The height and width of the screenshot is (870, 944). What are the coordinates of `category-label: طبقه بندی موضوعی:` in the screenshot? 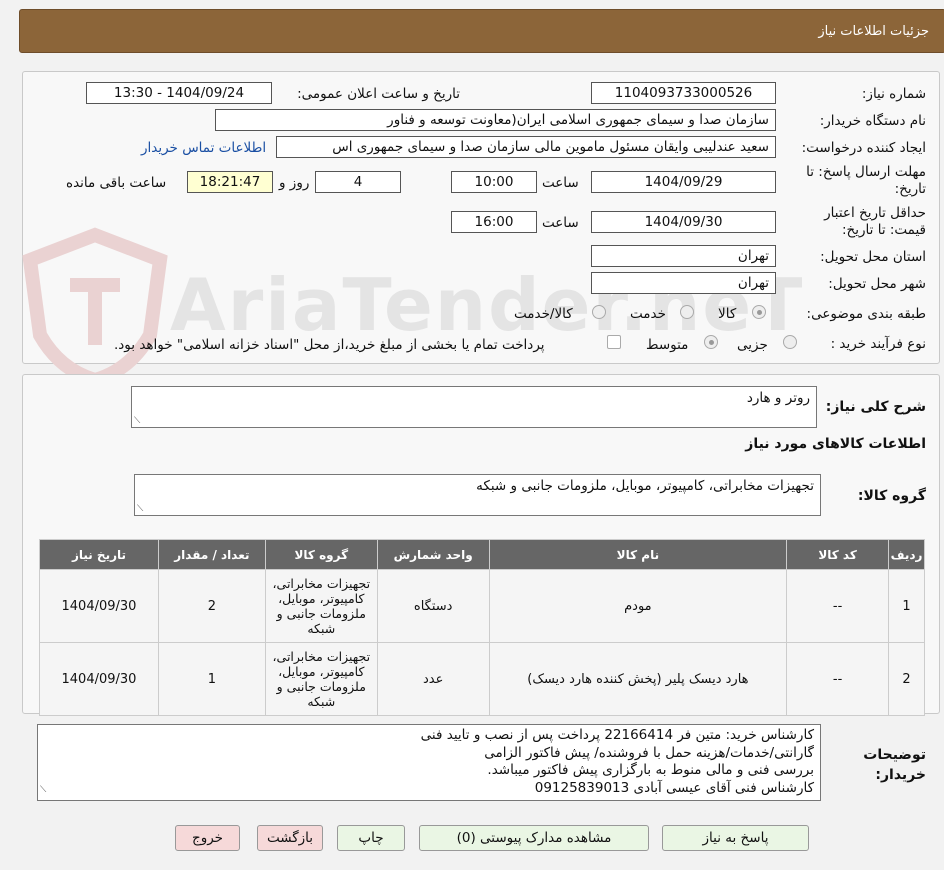 It's located at (866, 314).